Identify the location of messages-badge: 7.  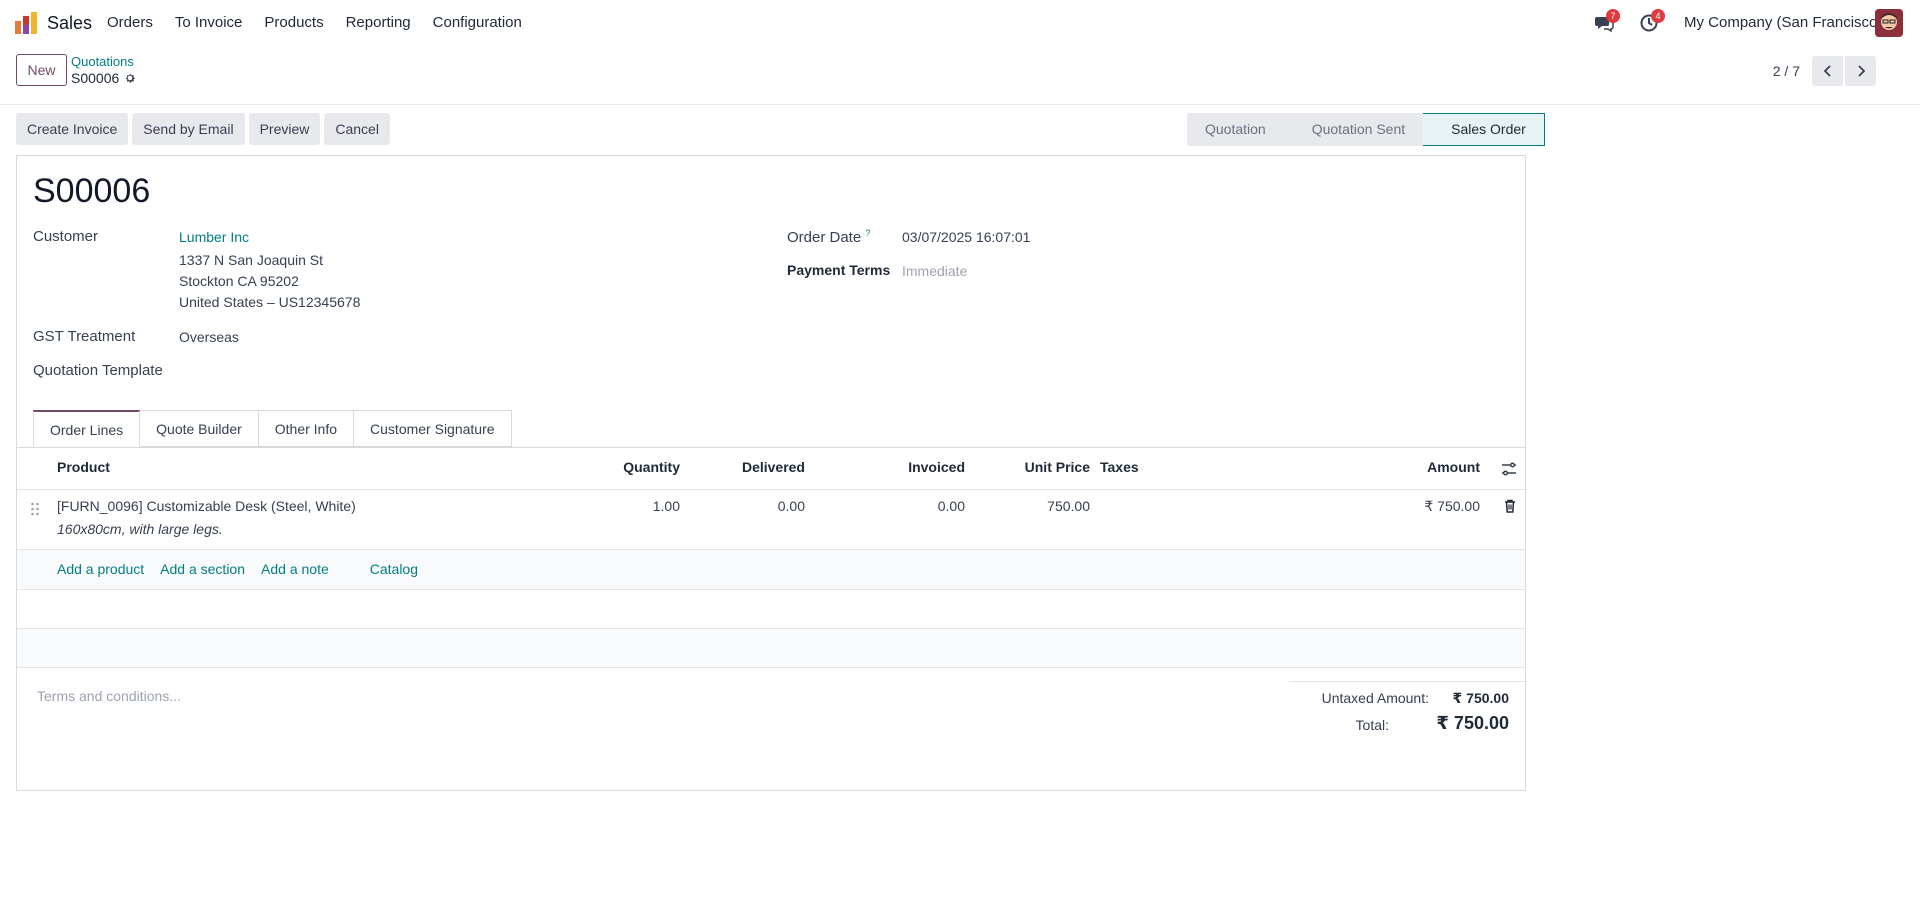
(1613, 16).